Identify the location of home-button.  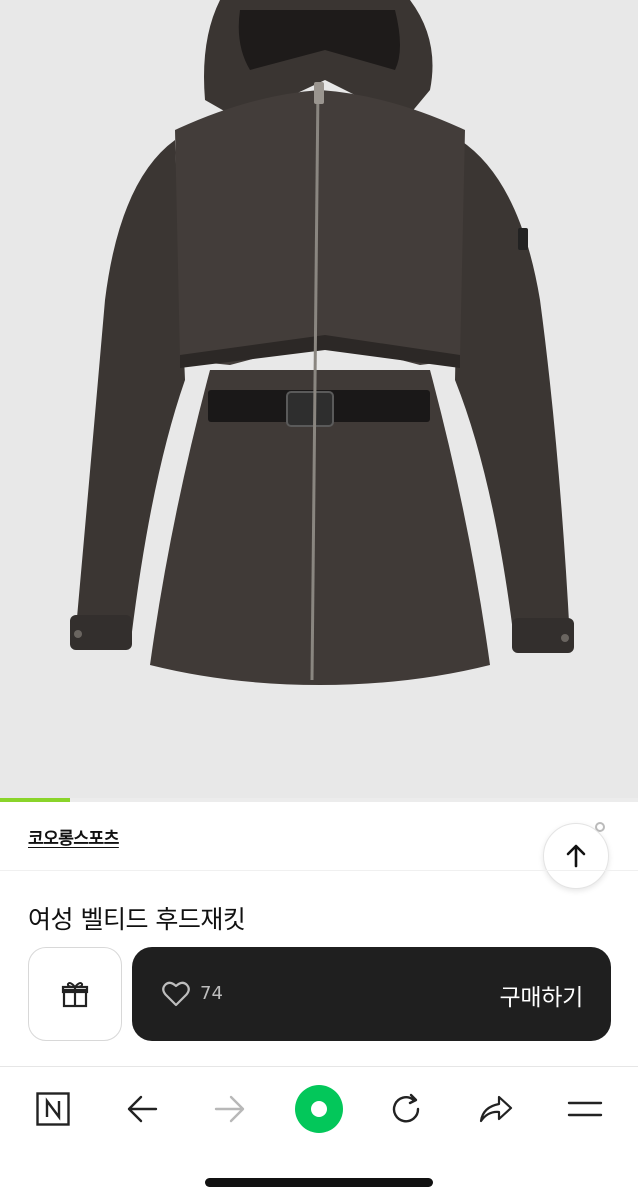
(319, 1109).